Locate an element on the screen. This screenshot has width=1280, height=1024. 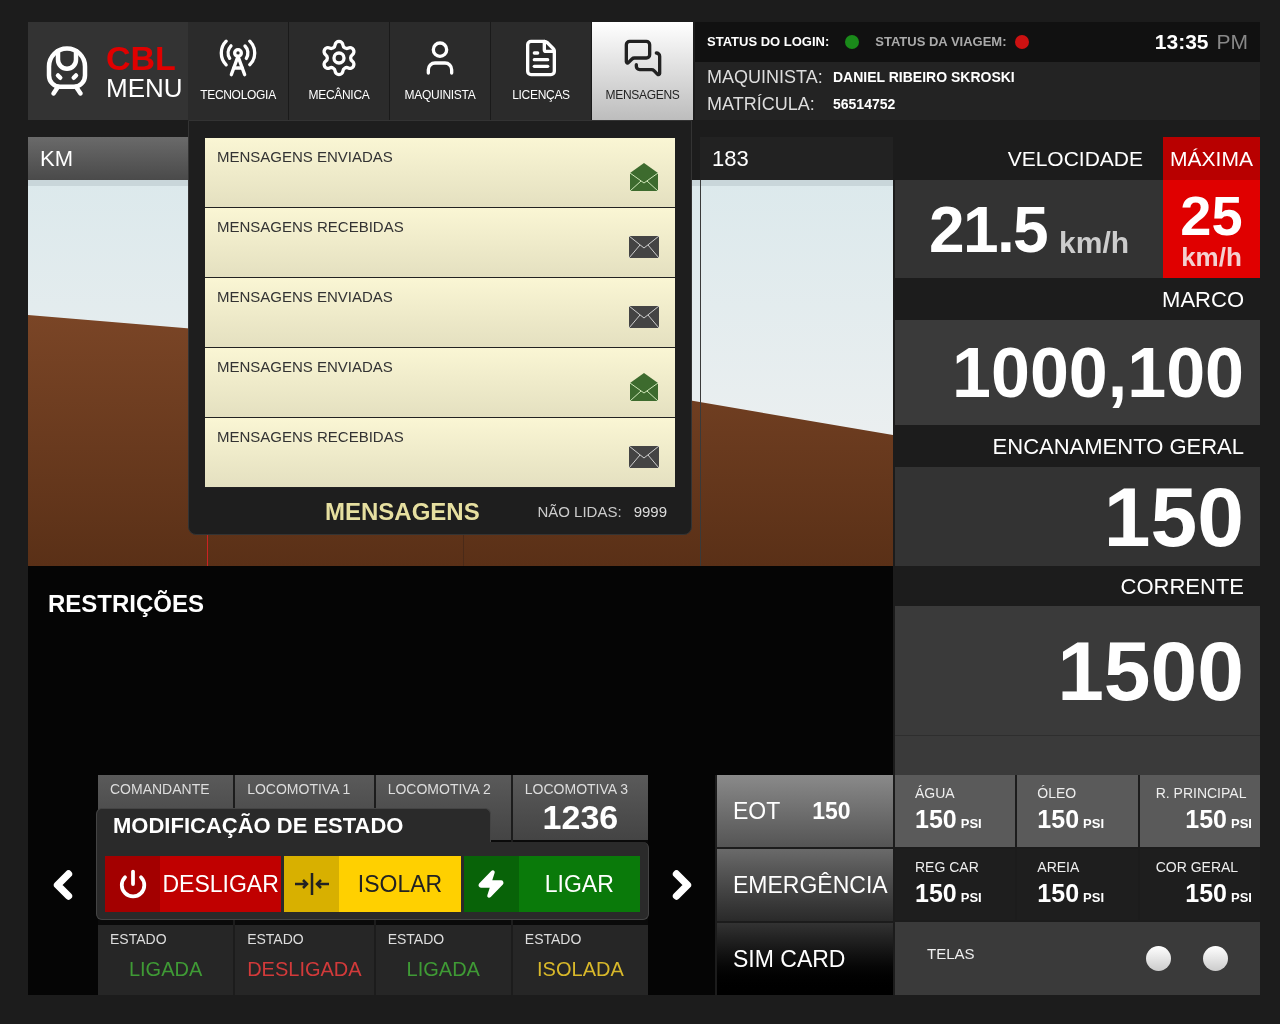
readout-label: MARCO is located at coordinates (1203, 299).